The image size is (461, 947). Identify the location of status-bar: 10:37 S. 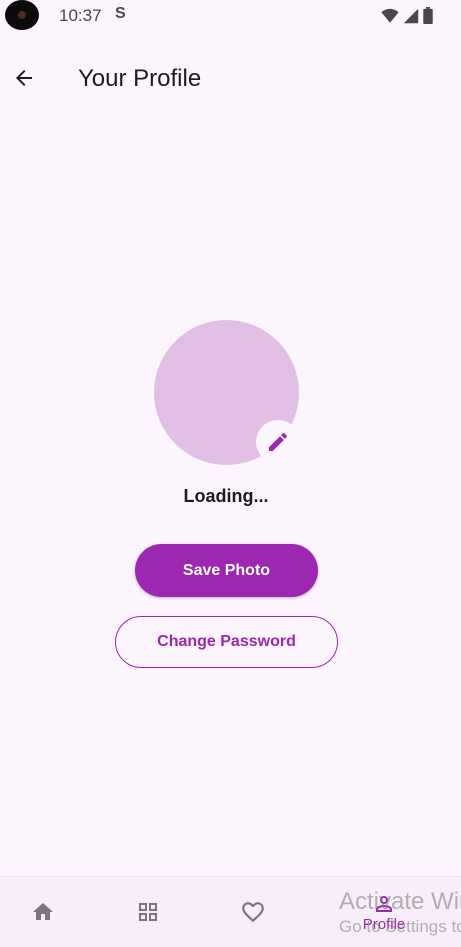
(230, 16).